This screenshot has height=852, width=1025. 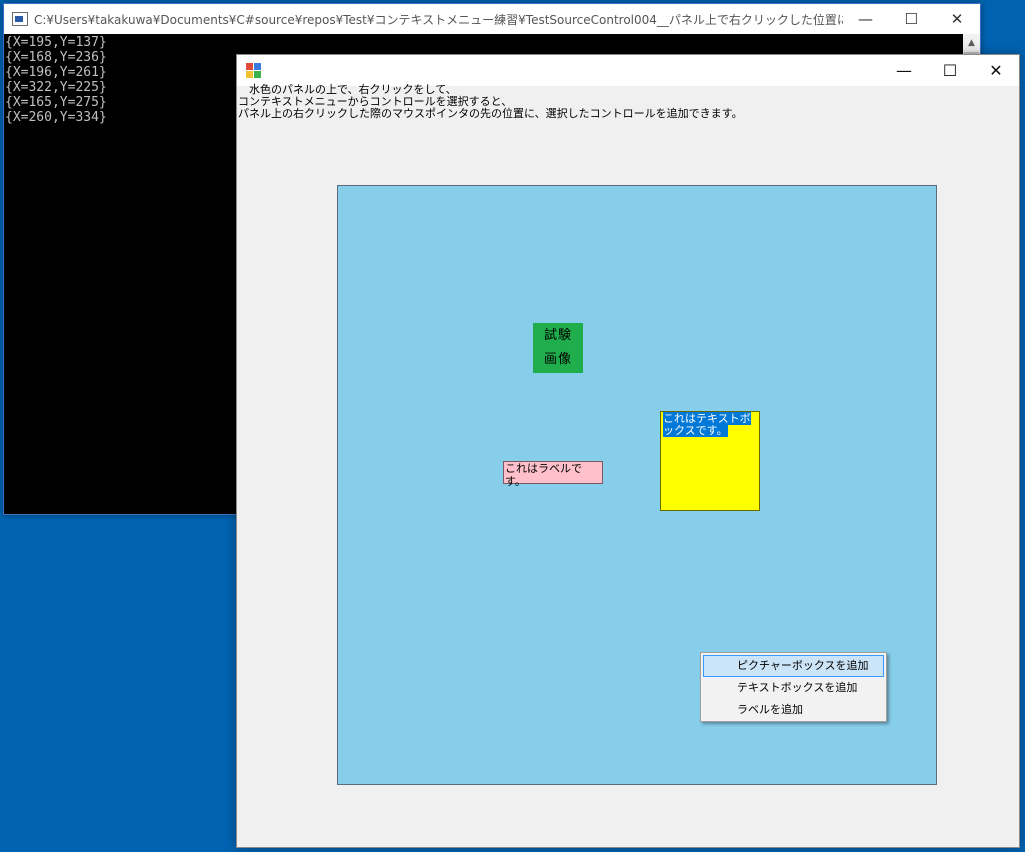 What do you see at coordinates (254, 70) in the screenshot?
I see `form-app-icon` at bounding box center [254, 70].